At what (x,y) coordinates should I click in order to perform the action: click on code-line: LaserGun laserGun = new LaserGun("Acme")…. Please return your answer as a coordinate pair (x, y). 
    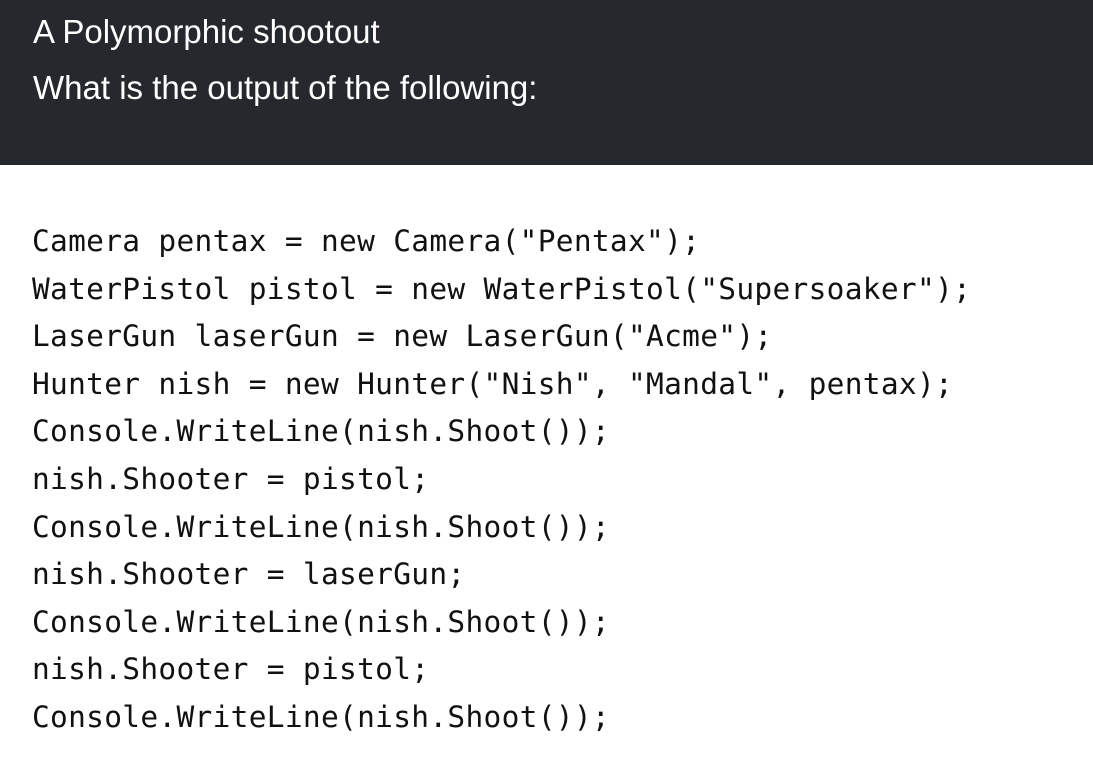
    Looking at the image, I should click on (402, 336).